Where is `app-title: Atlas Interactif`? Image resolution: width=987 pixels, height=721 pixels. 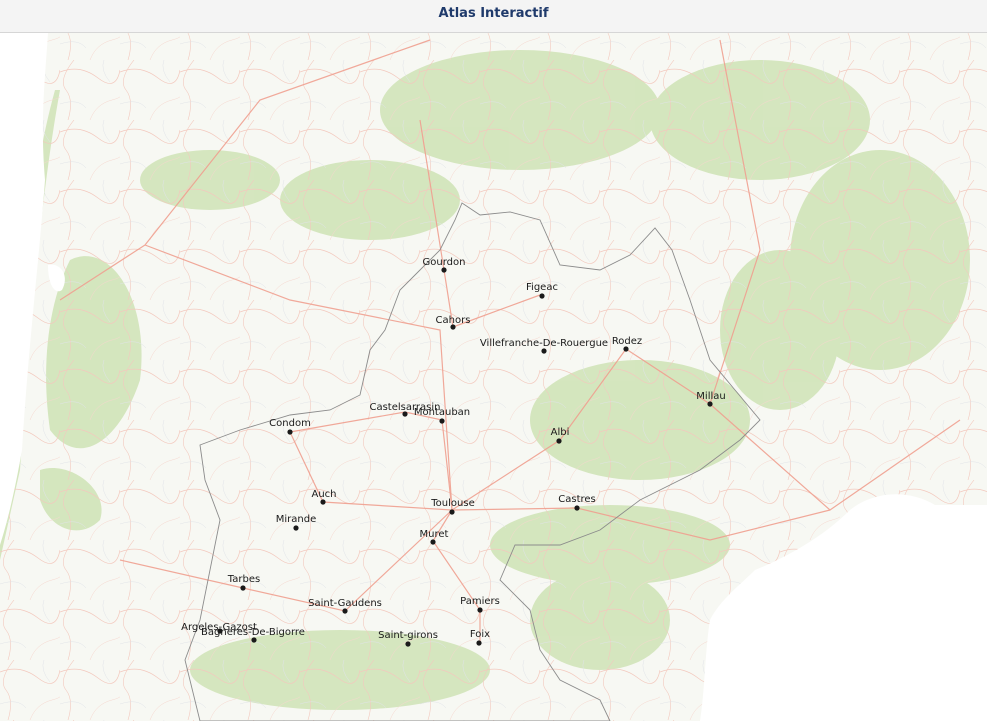
app-title: Atlas Interactif is located at coordinates (493, 13).